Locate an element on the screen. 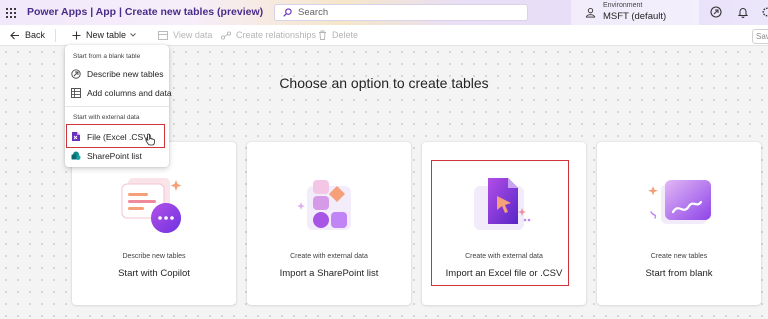  trash-icon is located at coordinates (322, 35).